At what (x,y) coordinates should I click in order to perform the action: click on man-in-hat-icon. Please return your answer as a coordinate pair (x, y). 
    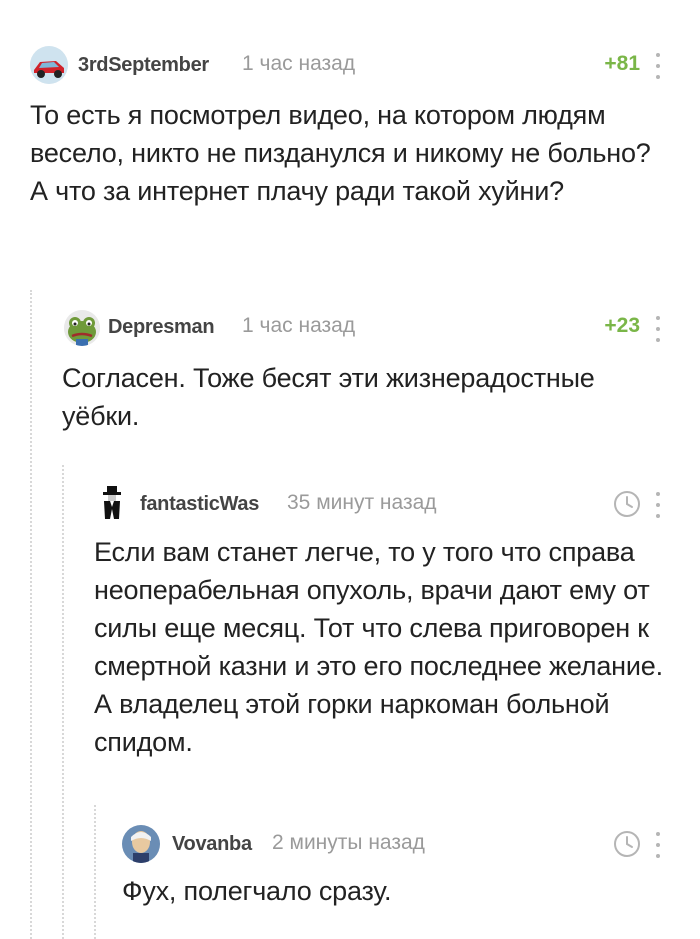
    Looking at the image, I should click on (112, 502).